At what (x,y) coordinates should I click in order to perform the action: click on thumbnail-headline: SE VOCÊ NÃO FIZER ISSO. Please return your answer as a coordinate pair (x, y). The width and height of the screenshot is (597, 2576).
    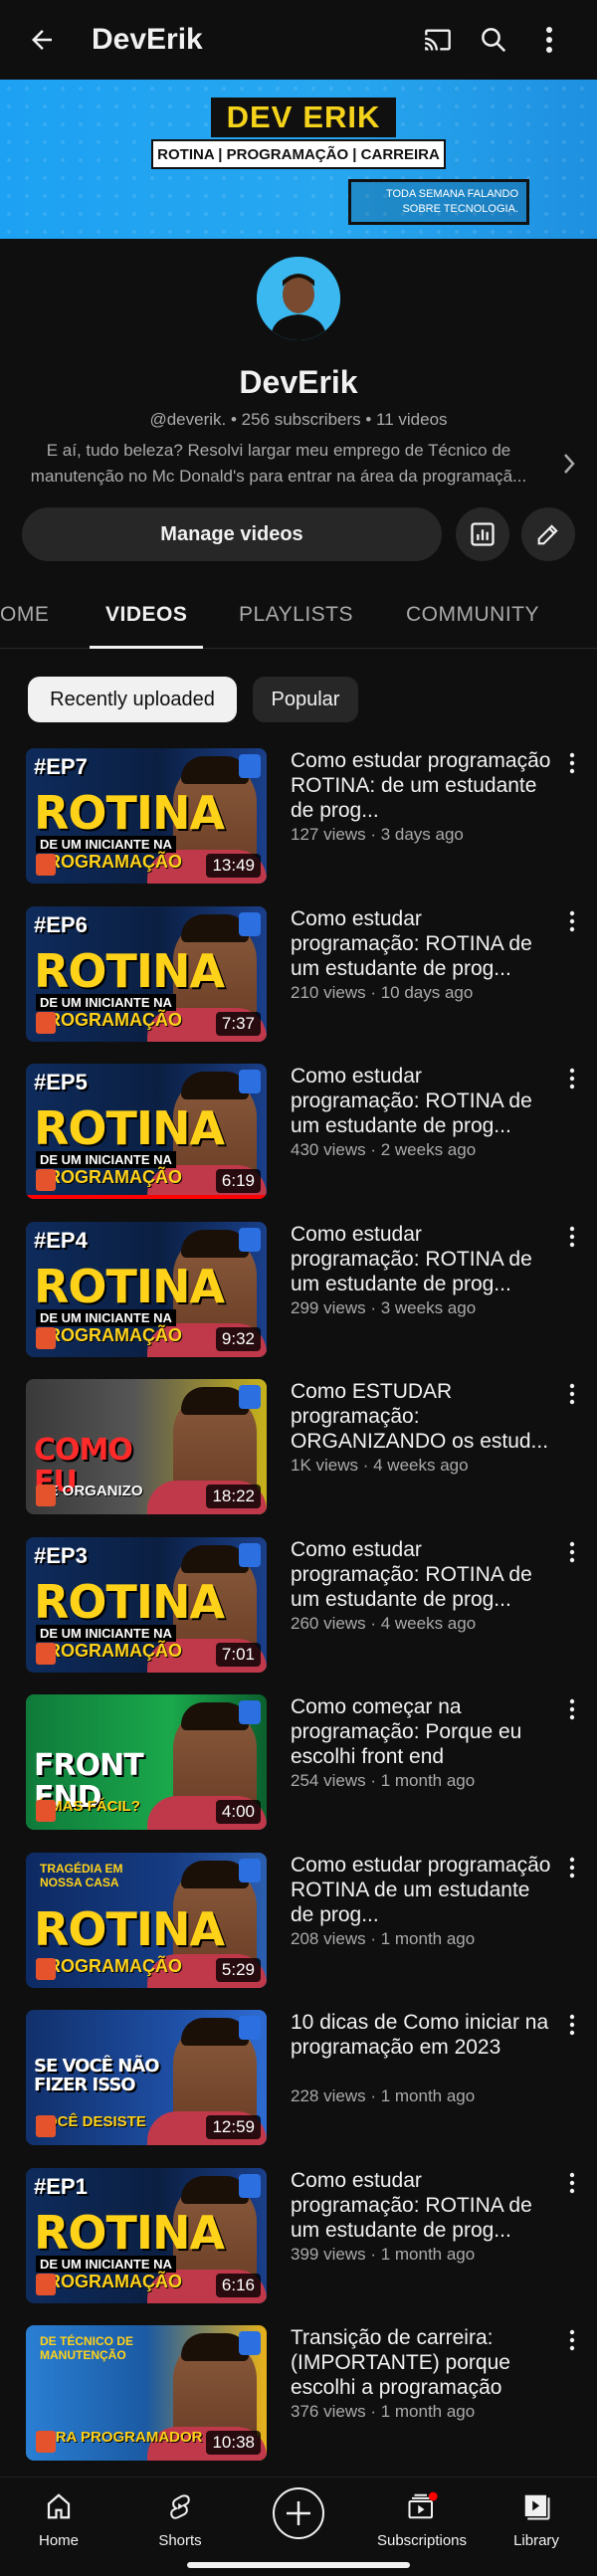
    Looking at the image, I should click on (97, 2076).